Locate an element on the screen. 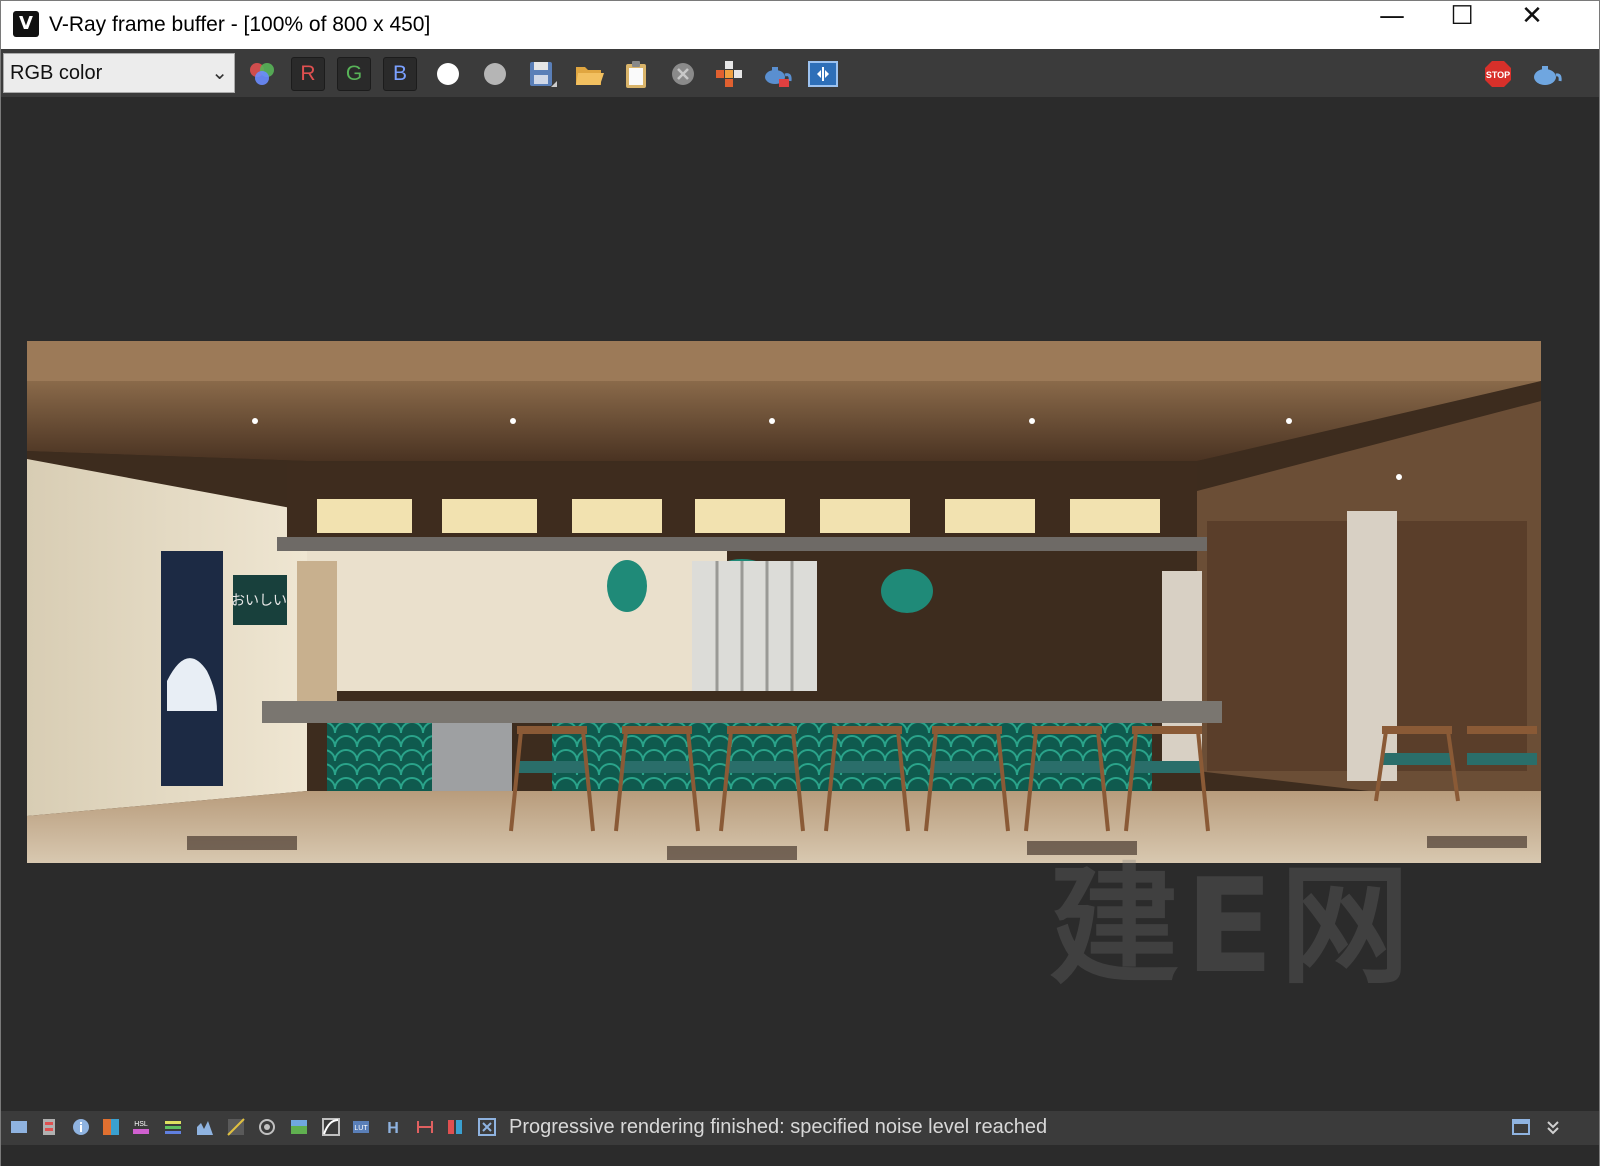 Image resolution: width=1600 pixels, height=1166 pixels. color-channels-icon is located at coordinates (262, 74).